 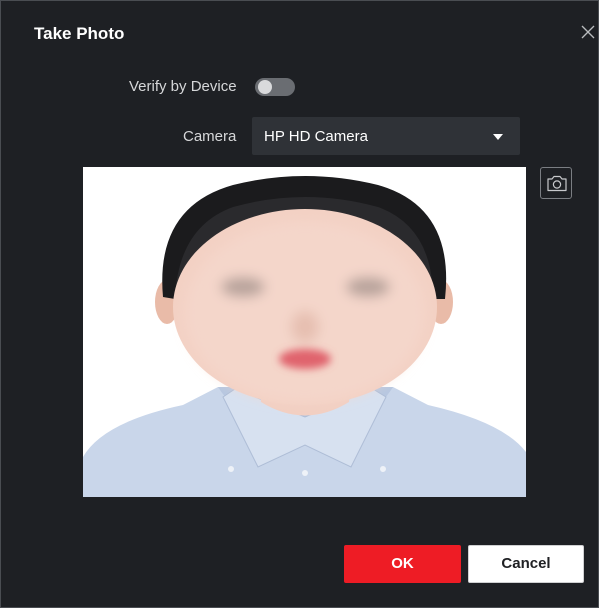 I want to click on close-icon, so click(x=588, y=32).